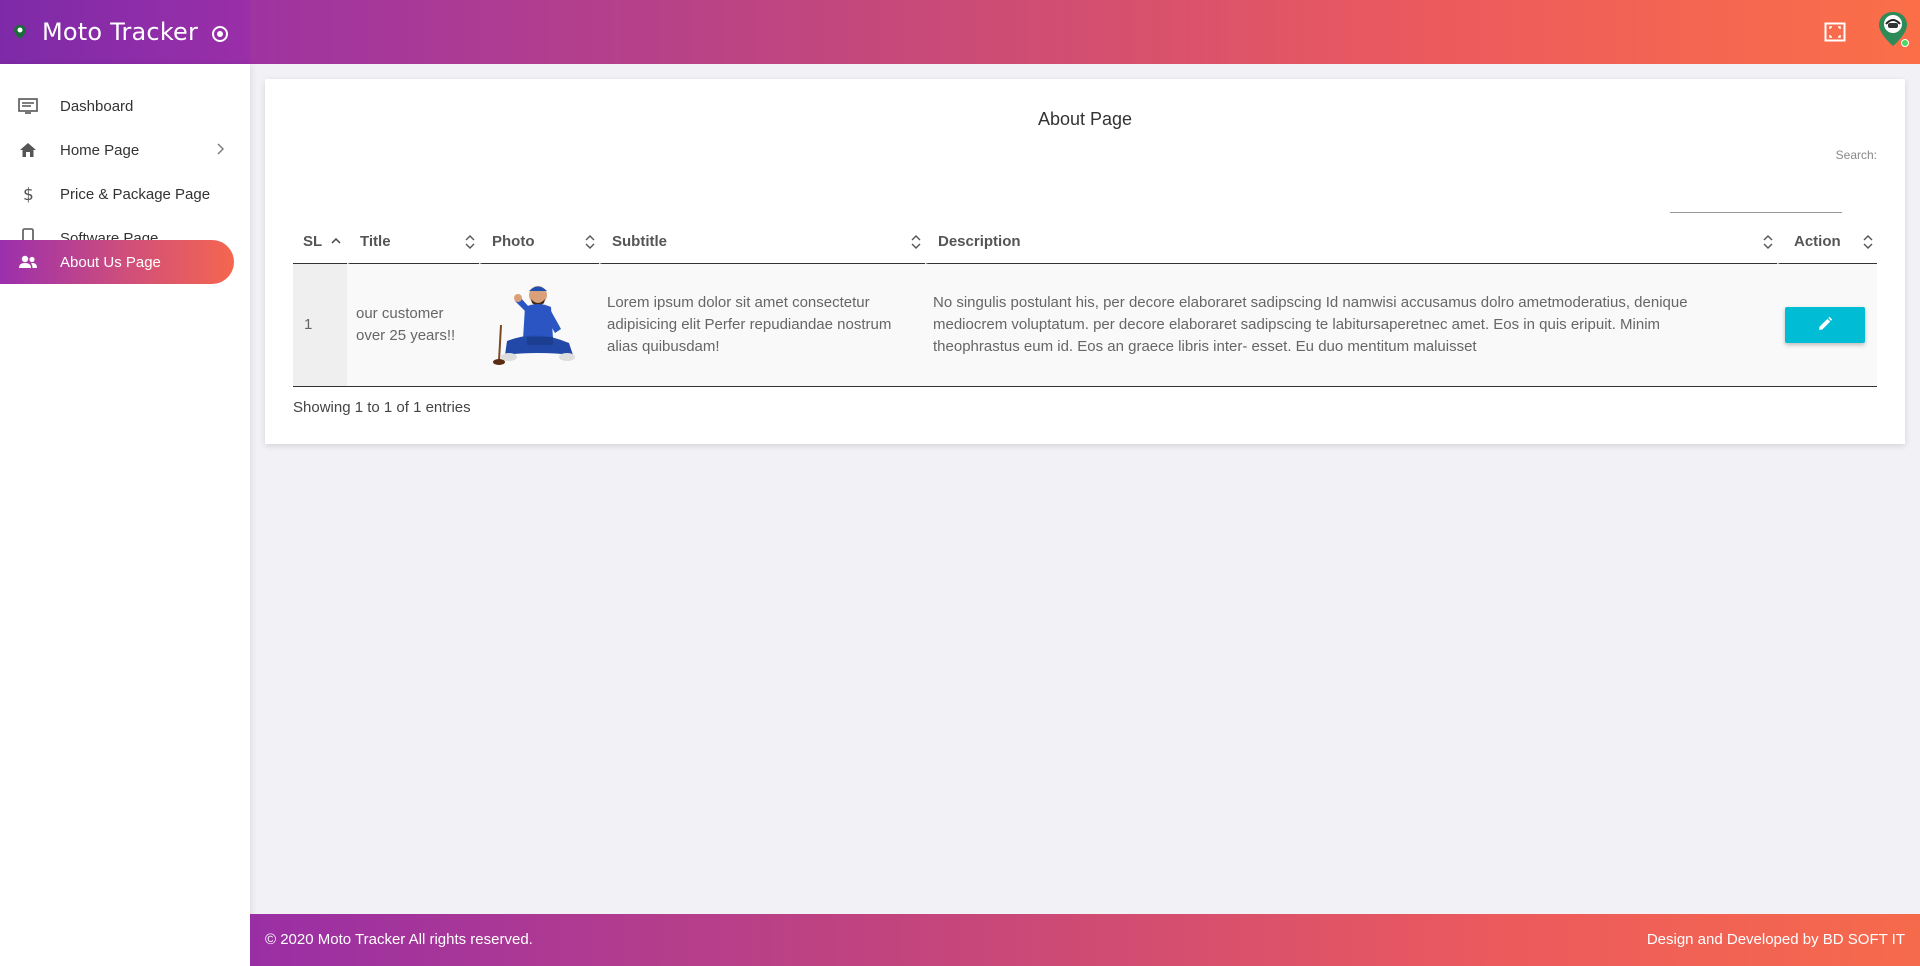 This screenshot has height=966, width=1920. What do you see at coordinates (120, 32) in the screenshot?
I see `app-title: Moto Tracker` at bounding box center [120, 32].